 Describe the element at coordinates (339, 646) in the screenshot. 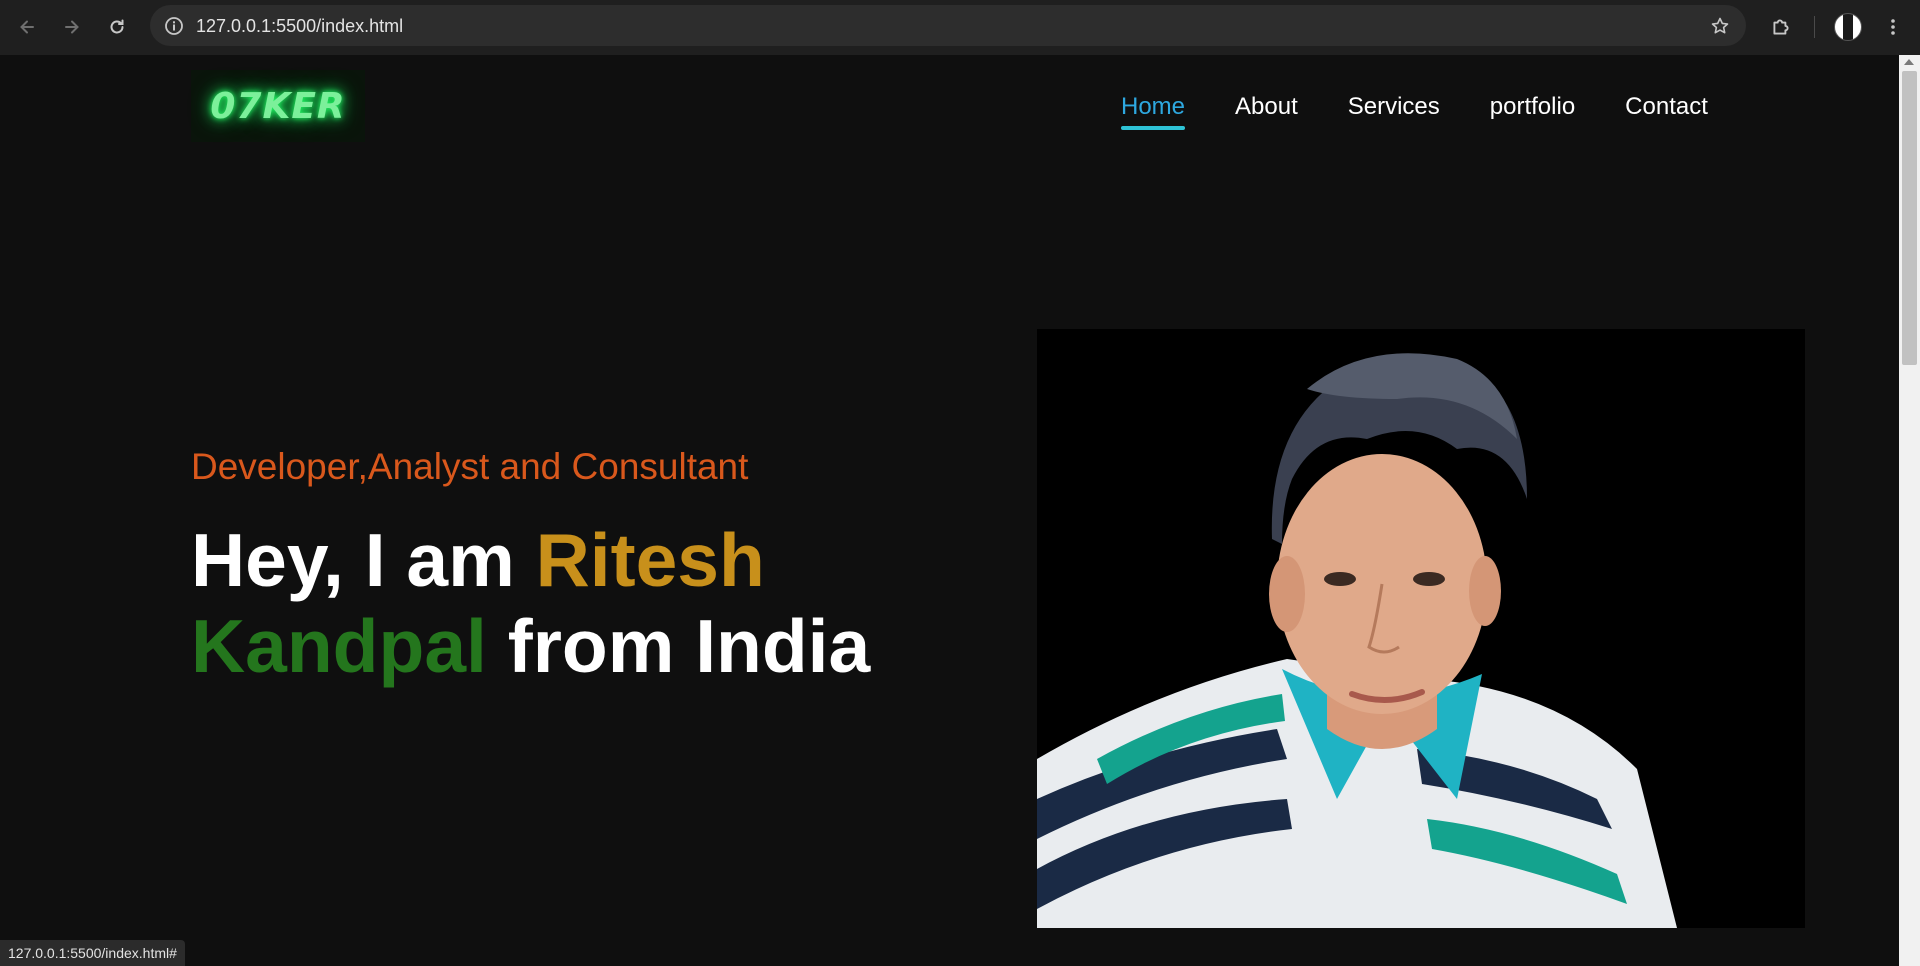

I see `headline-last-name: Kandpal` at that location.